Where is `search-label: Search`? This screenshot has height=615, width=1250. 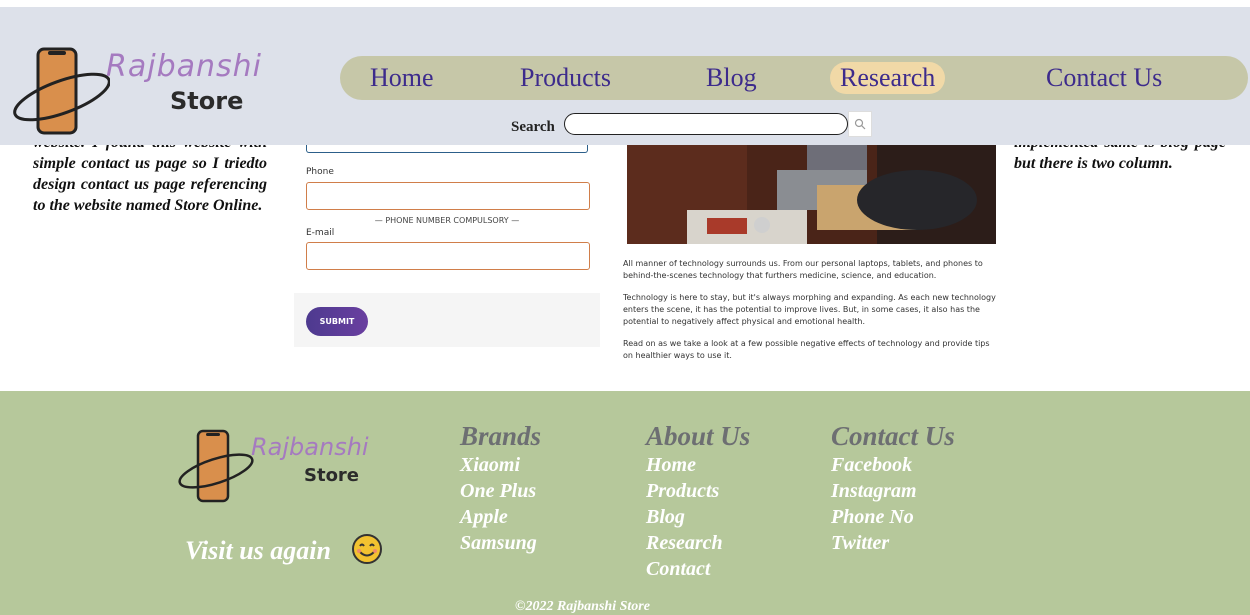 search-label: Search is located at coordinates (533, 127).